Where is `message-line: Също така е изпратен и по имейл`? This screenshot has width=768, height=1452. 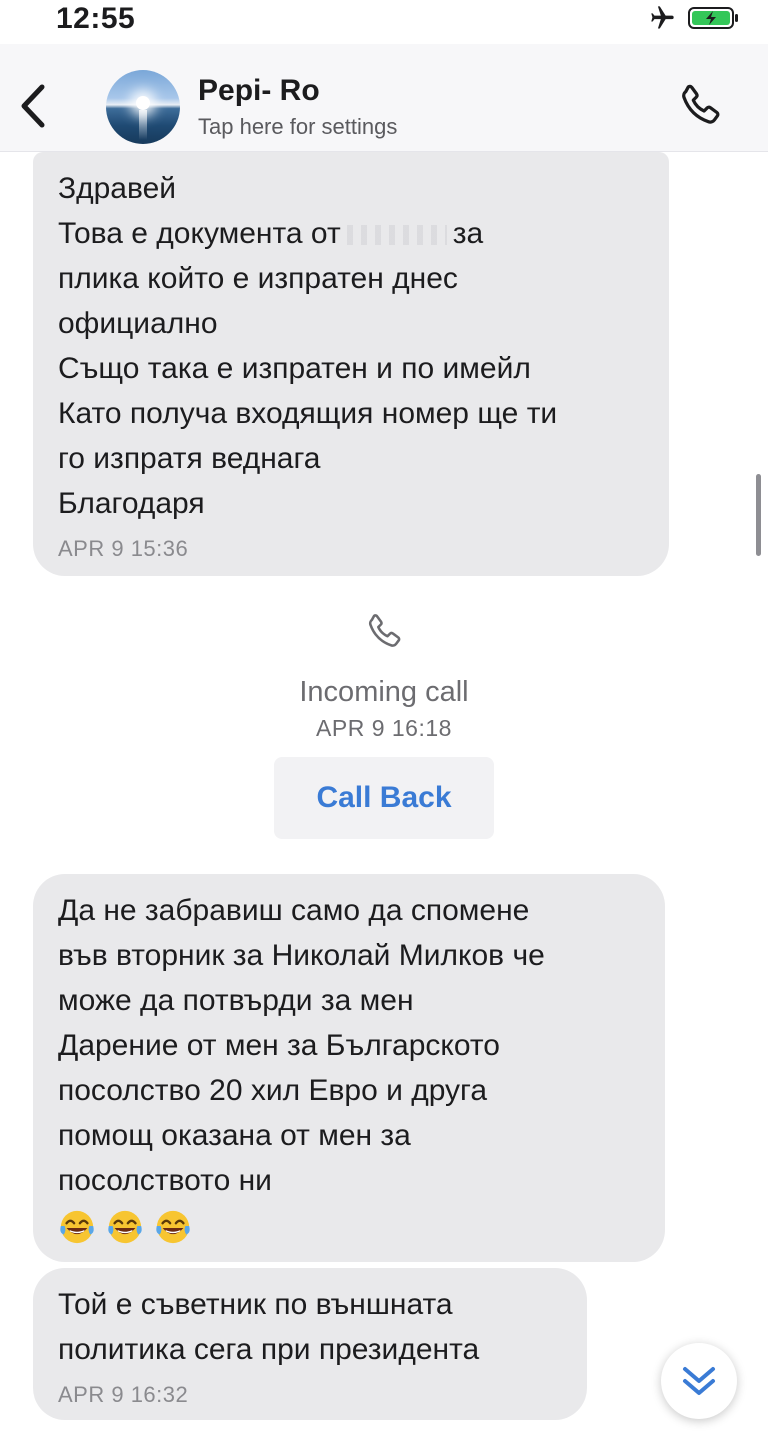 message-line: Също така е изпратен и по имейл is located at coordinates (294, 368).